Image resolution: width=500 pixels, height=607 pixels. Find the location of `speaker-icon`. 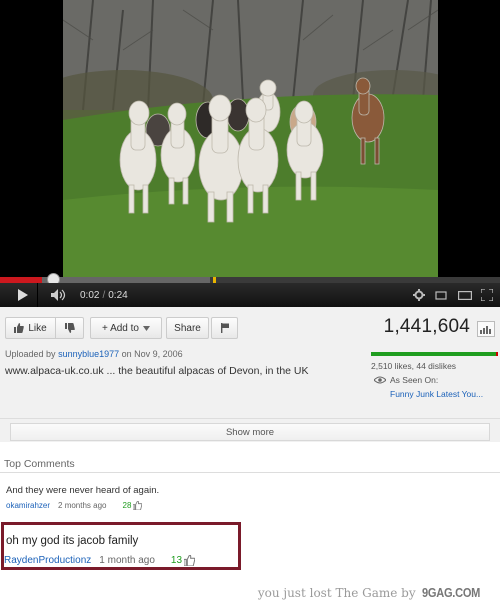

speaker-icon is located at coordinates (58, 295).